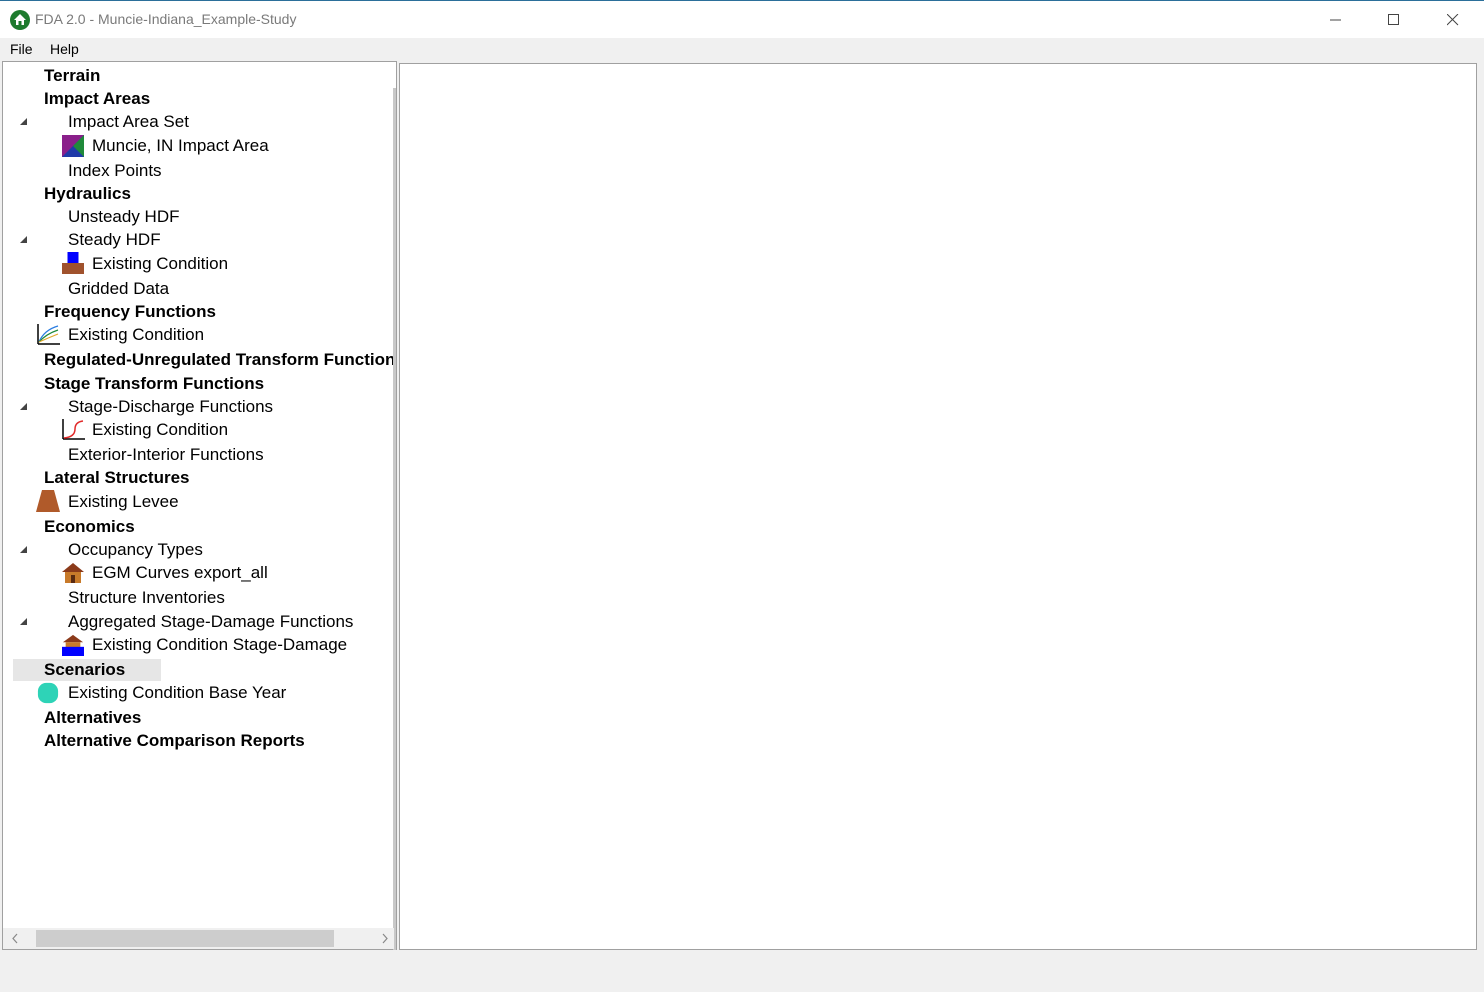  I want to click on tree-existing-base-year: Existing Condition Base Year, so click(177, 693).